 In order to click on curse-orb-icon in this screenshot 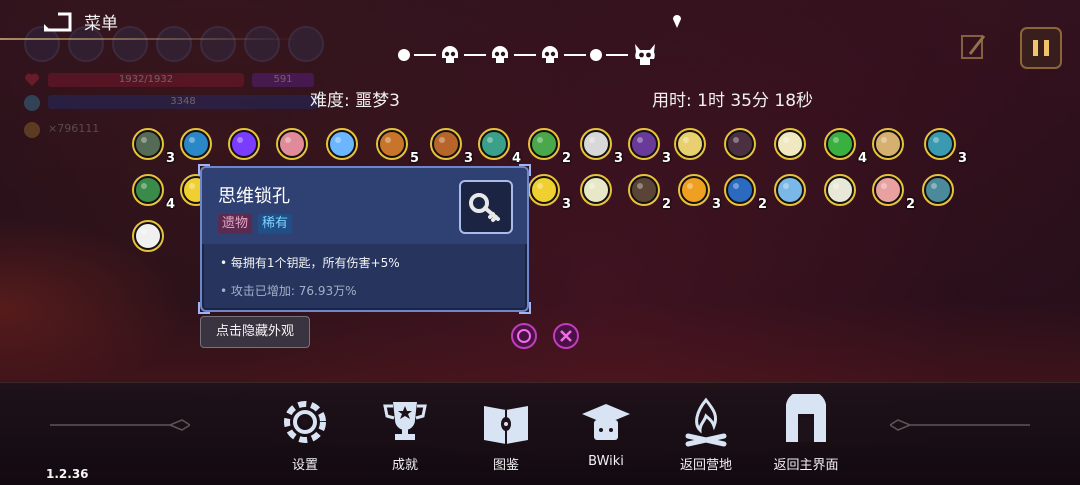, I will do `click(524, 336)`.